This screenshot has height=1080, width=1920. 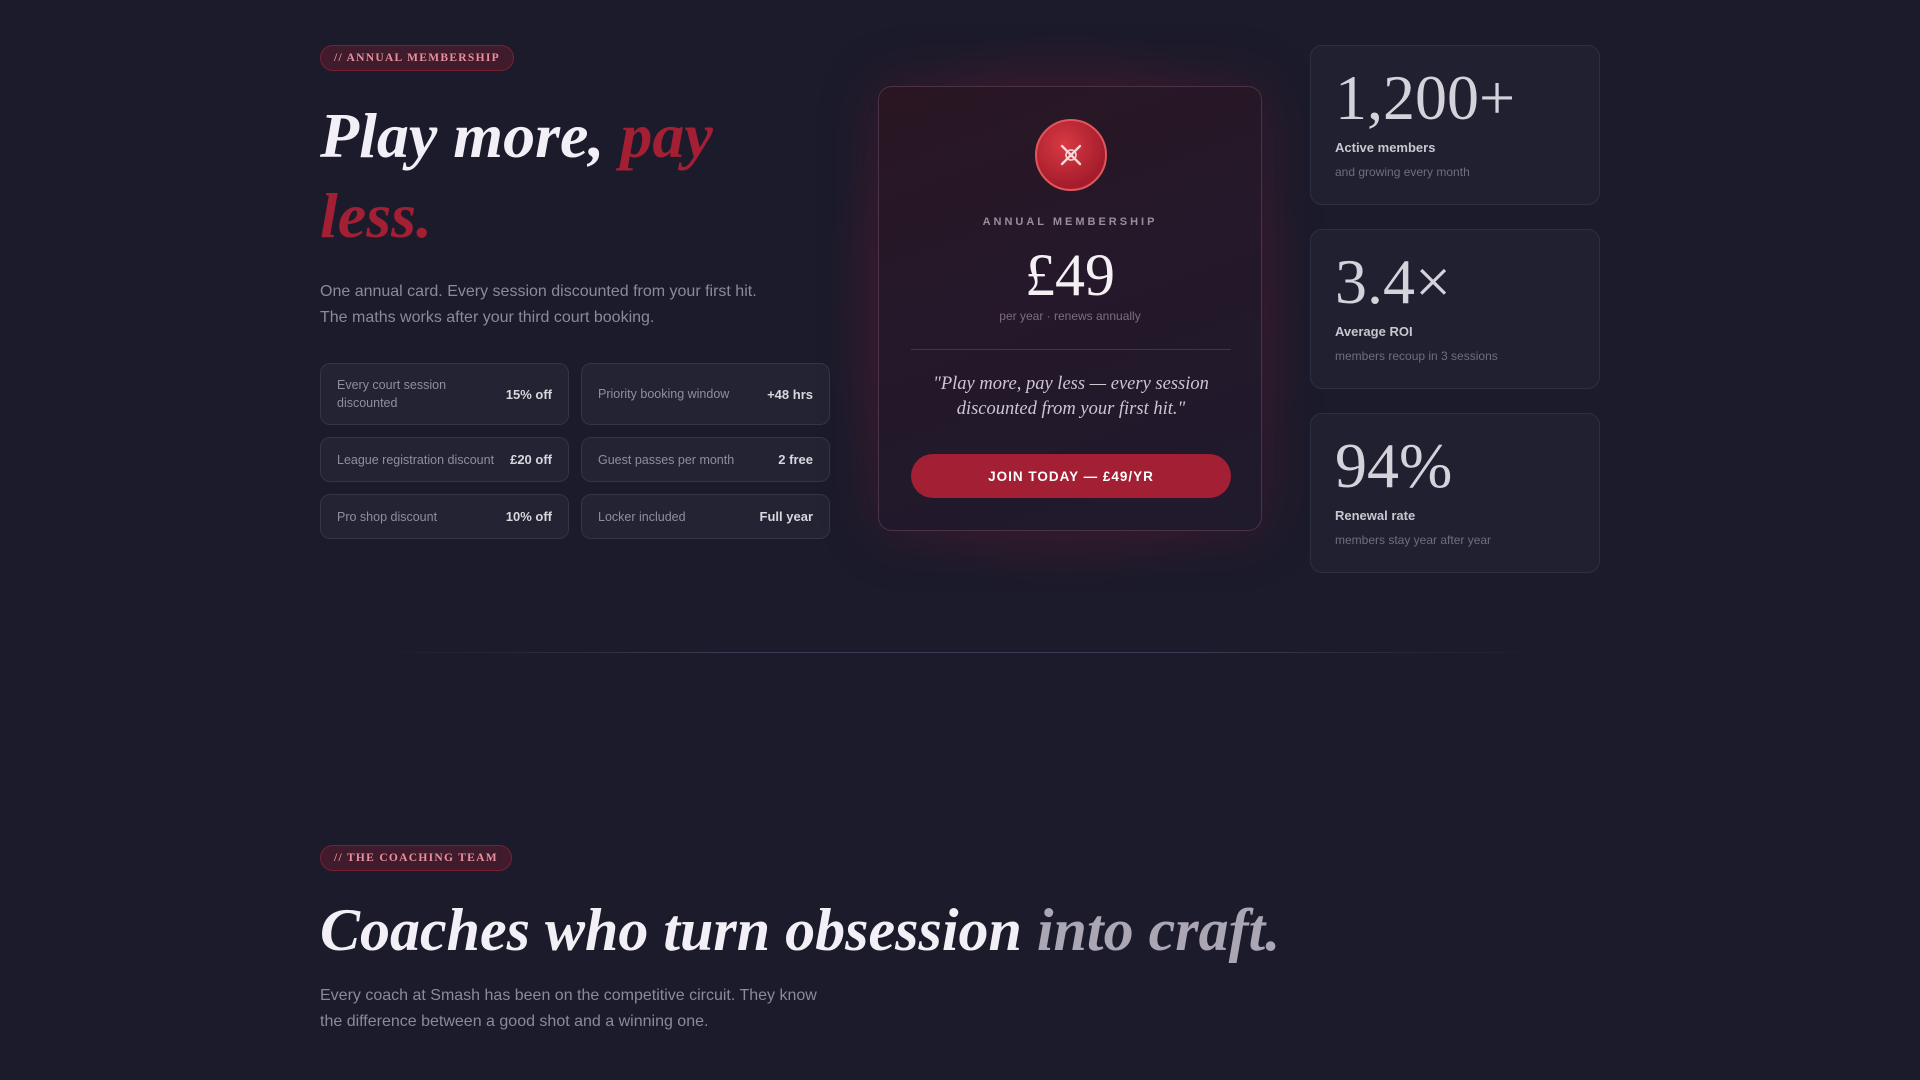 What do you see at coordinates (1071, 476) in the screenshot?
I see `join-today-button: JOIN TODAY — £49/YR` at bounding box center [1071, 476].